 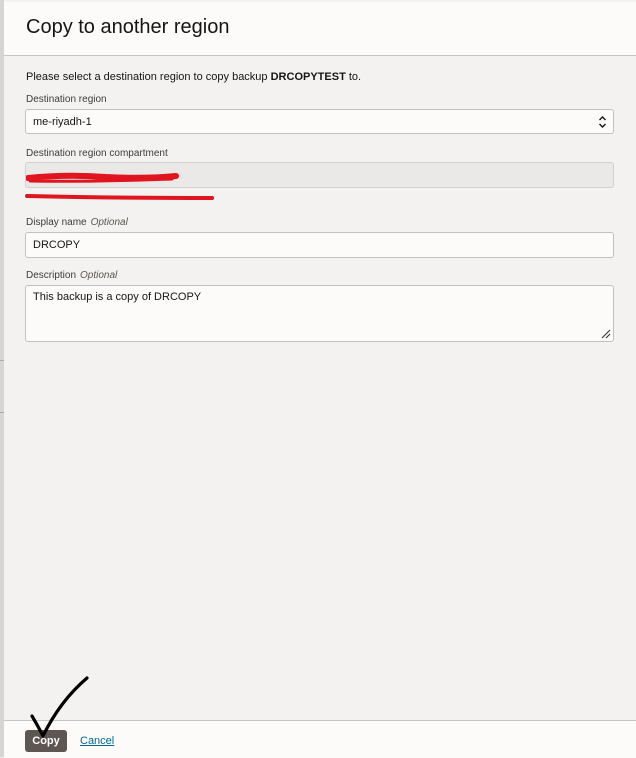 I want to click on dialog-header: Copy to another region, so click(x=320, y=29).